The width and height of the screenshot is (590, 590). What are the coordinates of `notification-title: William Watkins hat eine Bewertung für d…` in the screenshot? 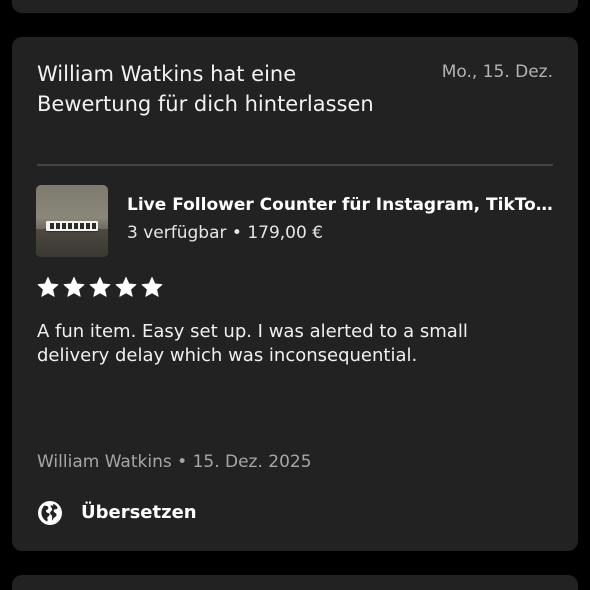 It's located at (205, 89).